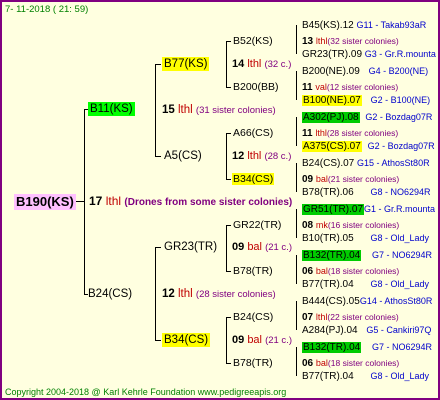 The height and width of the screenshot is (400, 440). I want to click on gen2-info-3: 09 bal (21 c.), so click(262, 247).